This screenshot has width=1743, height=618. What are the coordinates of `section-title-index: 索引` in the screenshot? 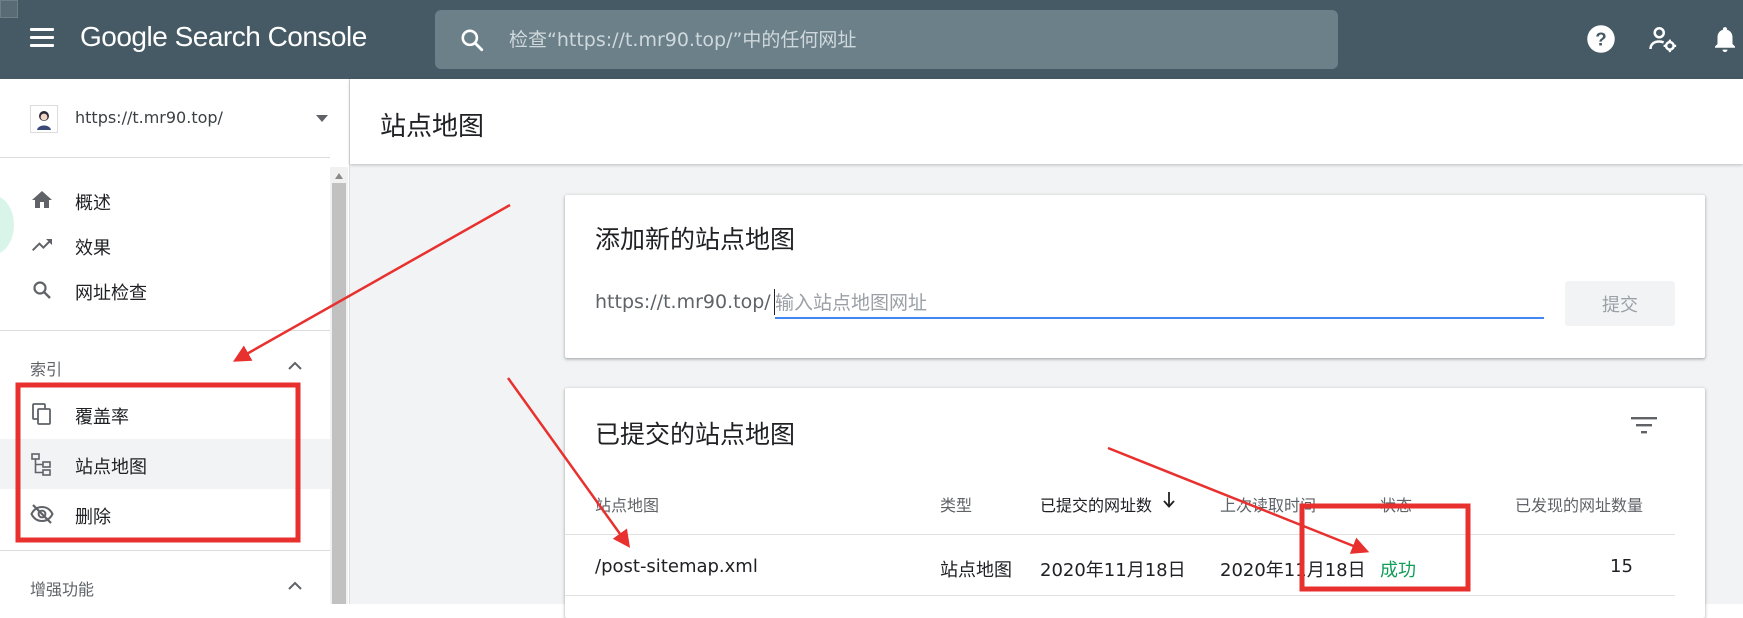 It's located at (46, 369).